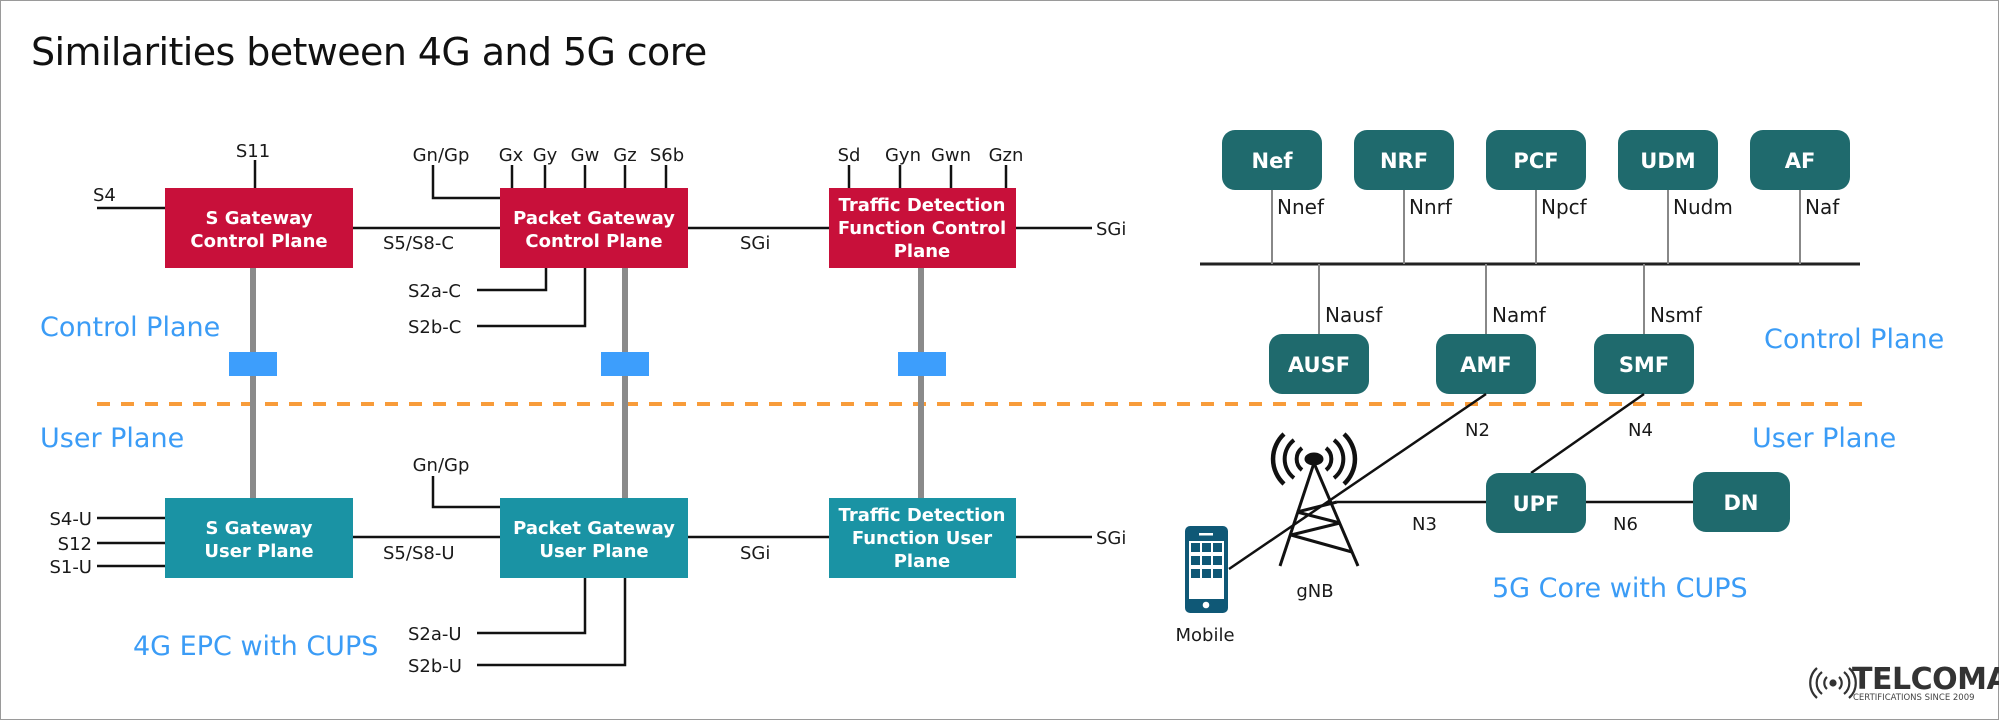 The height and width of the screenshot is (720, 1999). I want to click on pgw-sx-connector, so click(625, 364).